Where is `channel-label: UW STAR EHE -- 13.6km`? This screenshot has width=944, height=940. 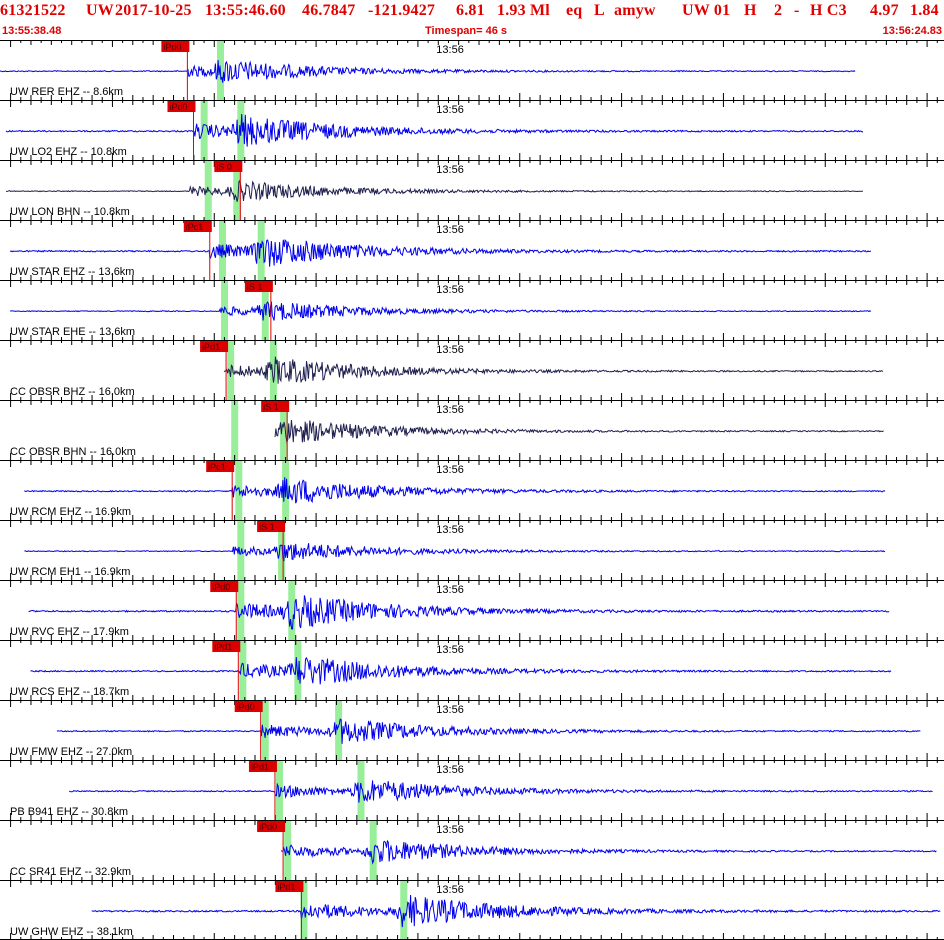 channel-label: UW STAR EHE -- 13.6km is located at coordinates (72, 332).